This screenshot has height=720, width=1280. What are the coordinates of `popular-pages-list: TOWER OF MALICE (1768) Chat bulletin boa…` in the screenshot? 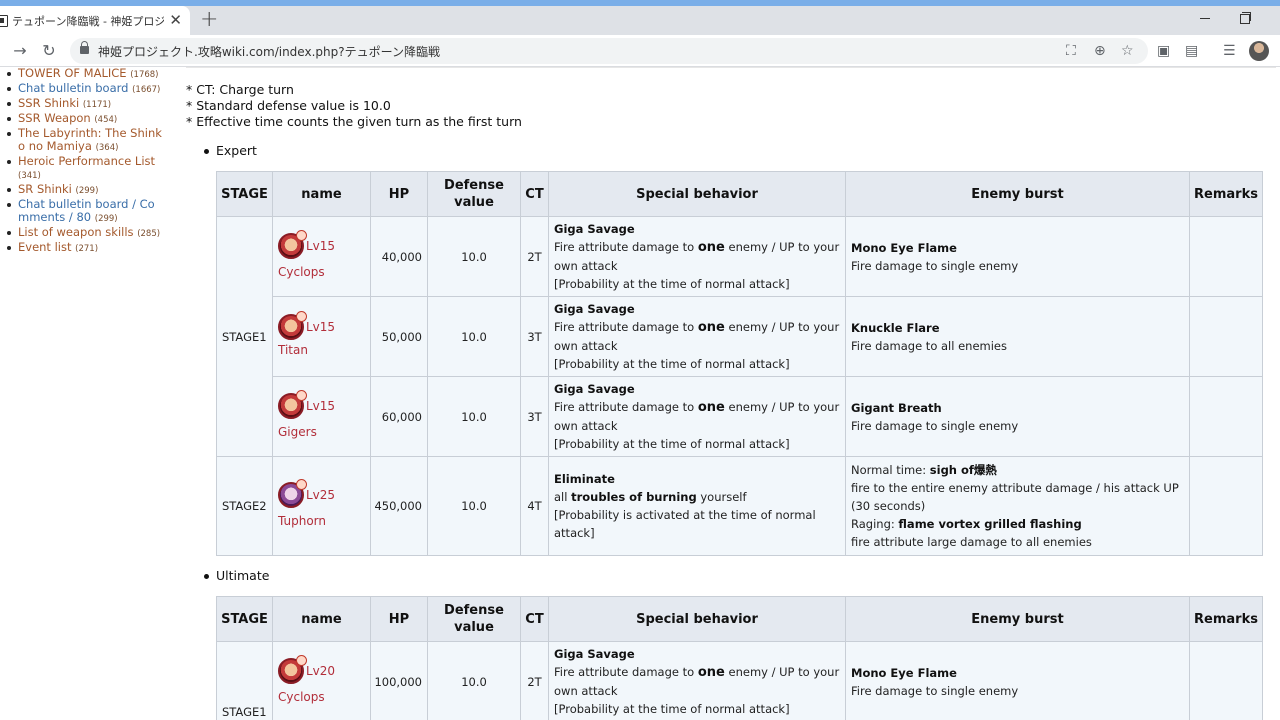 It's located at (87, 161).